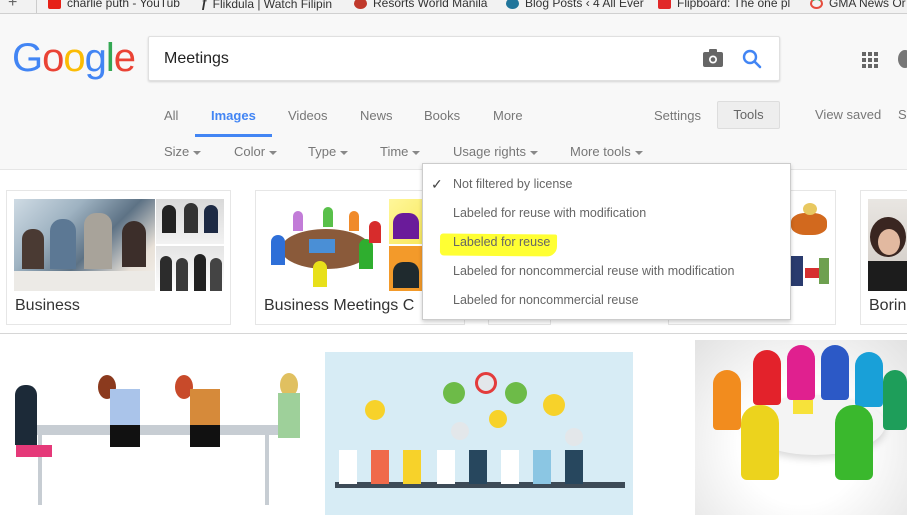 This screenshot has height=515, width=907. What do you see at coordinates (713, 58) in the screenshot?
I see `camera-icon` at bounding box center [713, 58].